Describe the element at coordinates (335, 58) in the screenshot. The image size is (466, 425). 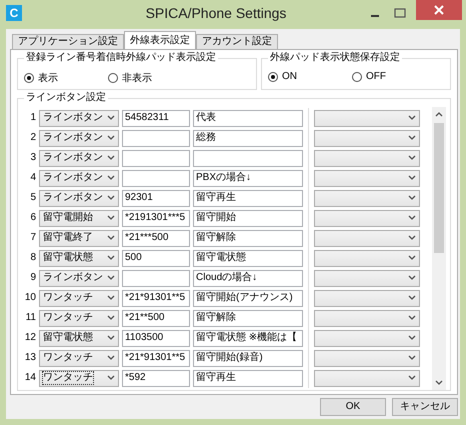
I see `group-title: 外線パッド表示状態保存設定` at that location.